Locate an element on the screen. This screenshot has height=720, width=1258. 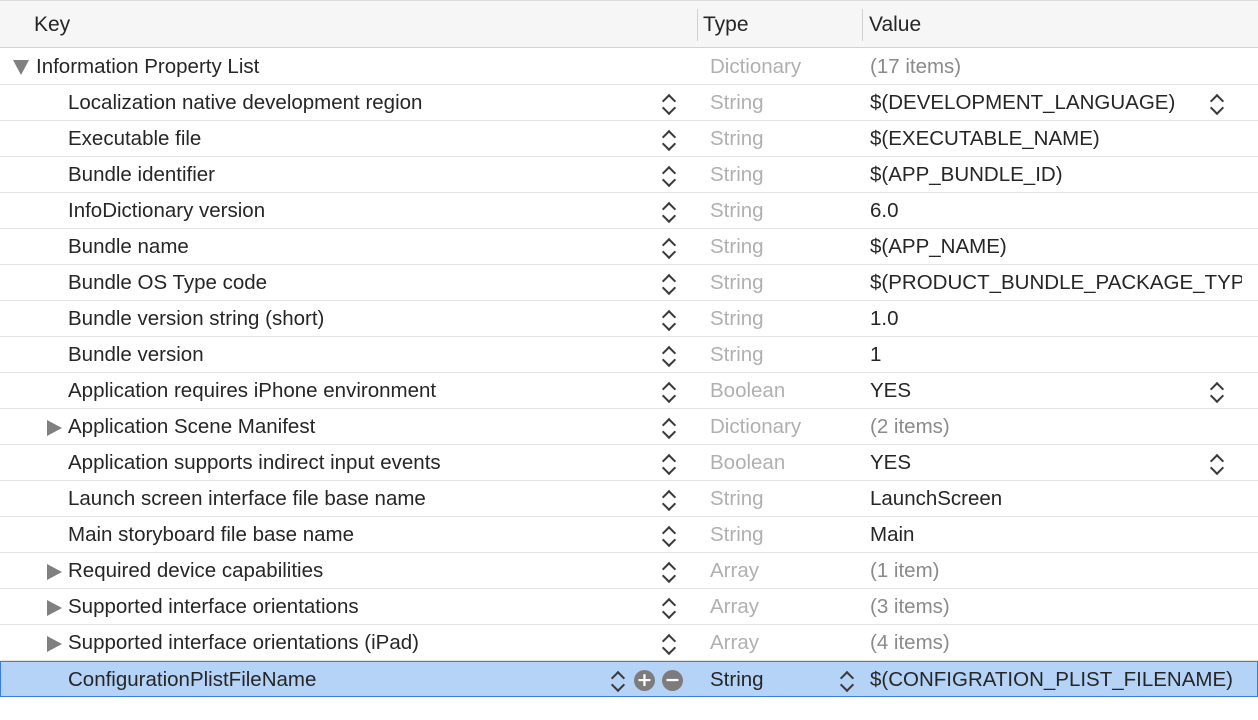
row-value: Main is located at coordinates (1056, 534).